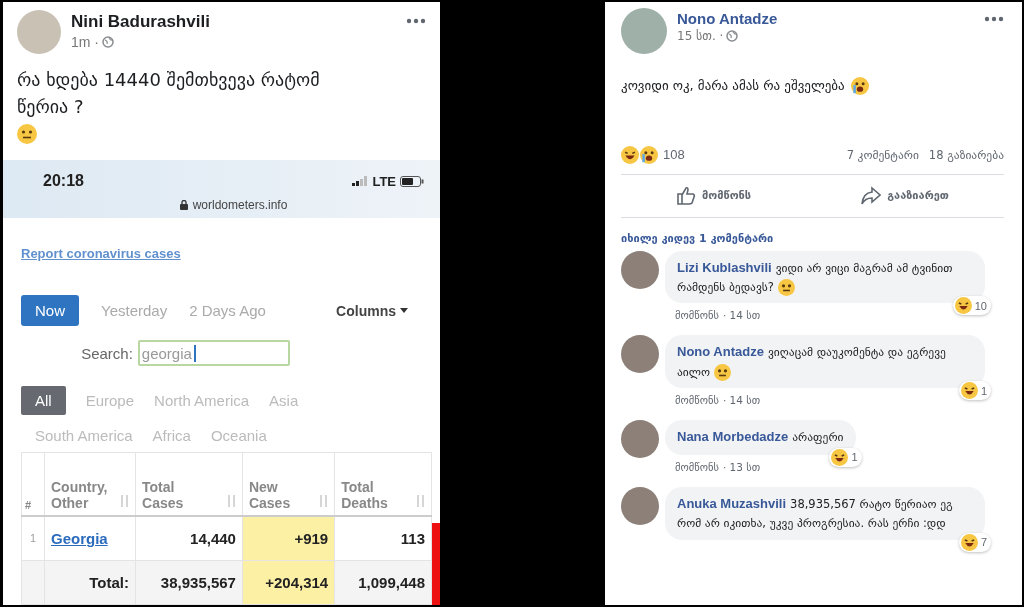  What do you see at coordinates (33, 484) in the screenshot?
I see `column-header: #` at bounding box center [33, 484].